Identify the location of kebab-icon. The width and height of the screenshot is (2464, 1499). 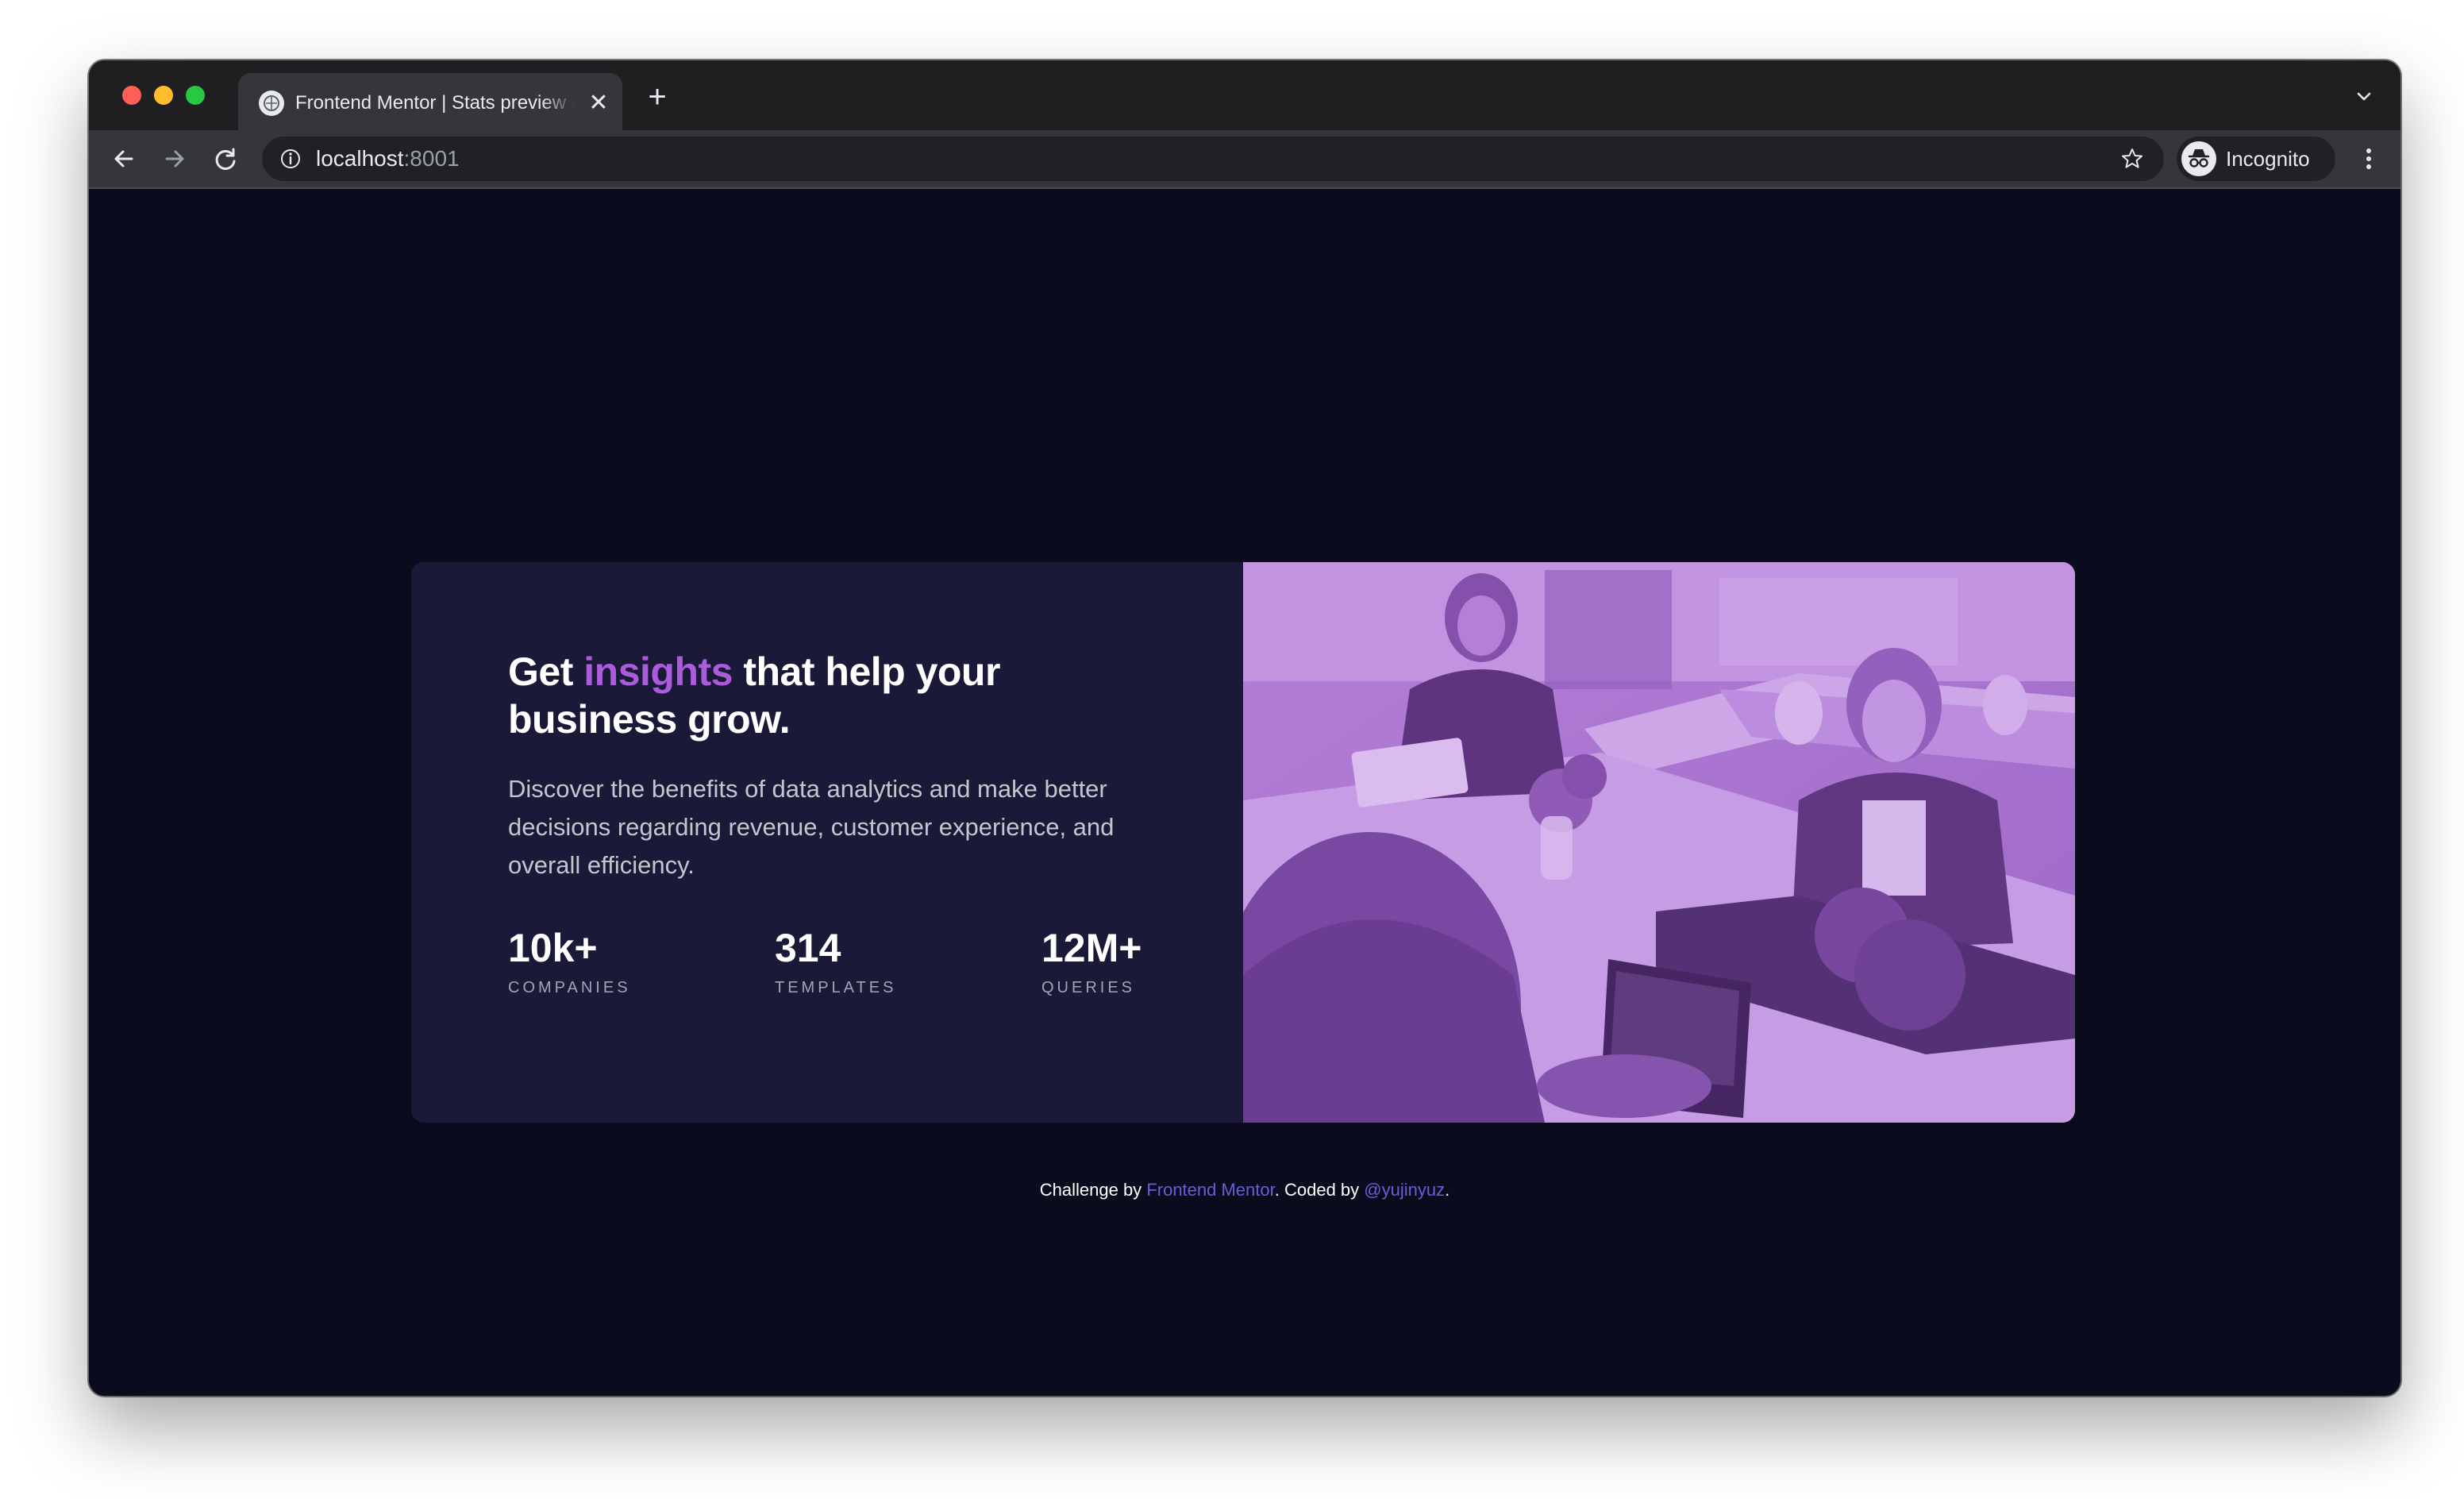
(2369, 159).